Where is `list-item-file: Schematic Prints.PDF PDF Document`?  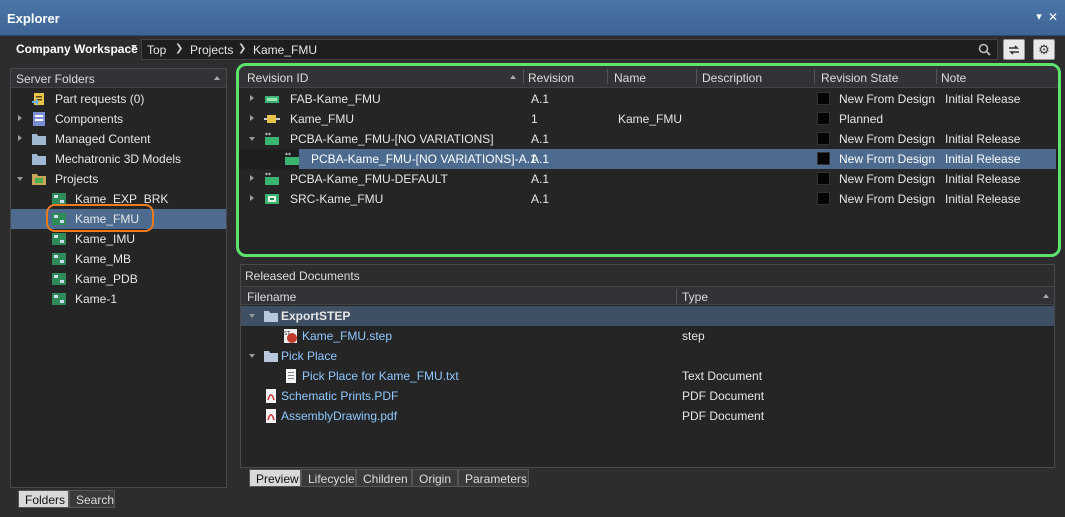 list-item-file: Schematic Prints.PDF PDF Document is located at coordinates (647, 396).